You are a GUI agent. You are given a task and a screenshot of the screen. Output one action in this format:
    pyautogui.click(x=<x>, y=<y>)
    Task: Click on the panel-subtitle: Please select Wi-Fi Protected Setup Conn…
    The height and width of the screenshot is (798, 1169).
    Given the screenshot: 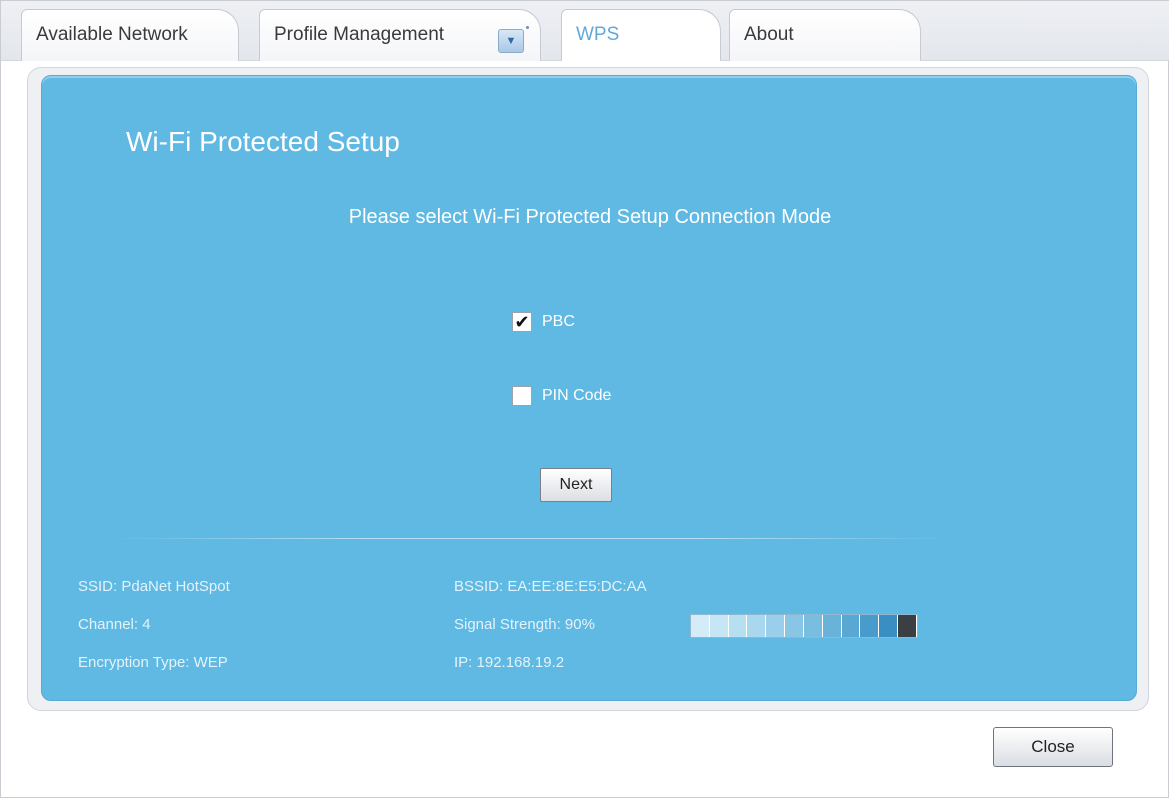 What is the action you would take?
    pyautogui.click(x=590, y=217)
    